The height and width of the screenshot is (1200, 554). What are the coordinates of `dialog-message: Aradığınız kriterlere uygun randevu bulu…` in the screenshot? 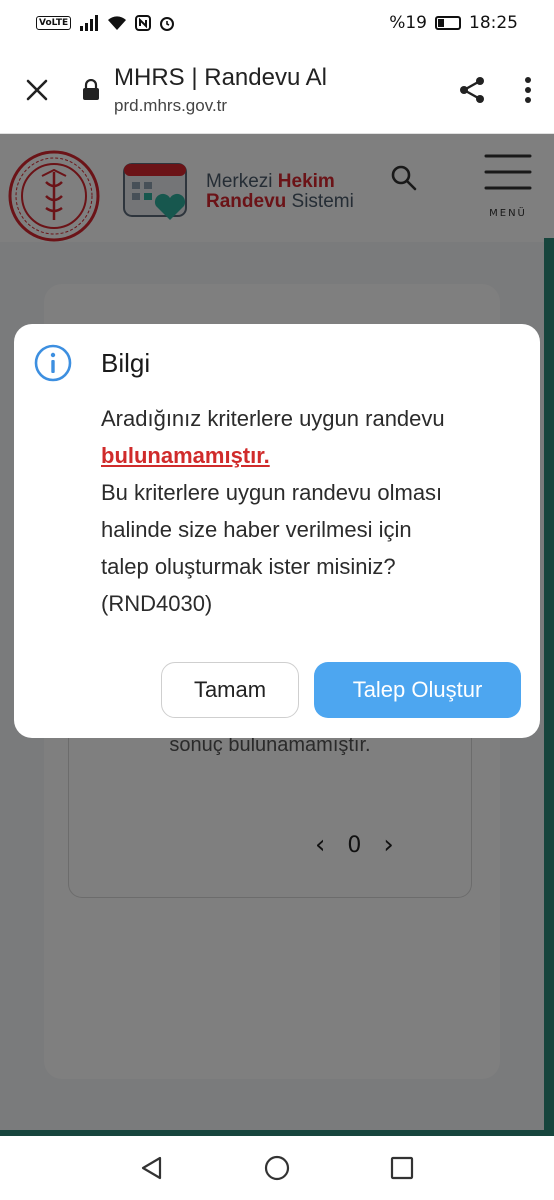 It's located at (311, 511).